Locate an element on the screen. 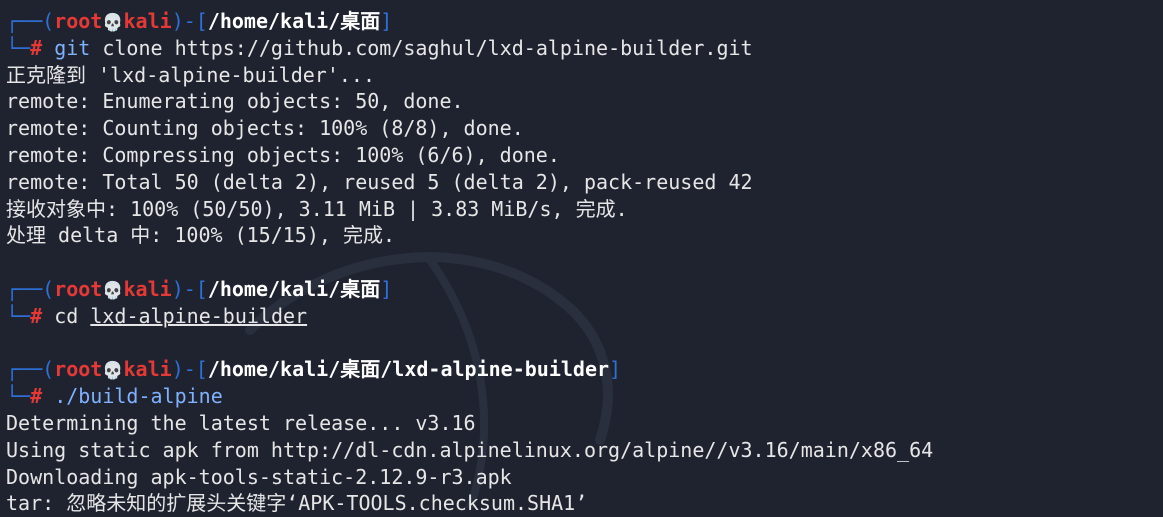 The height and width of the screenshot is (517, 1163). prompt-path: /home/kali/桌面/lxd-alpine-builder is located at coordinates (408, 369).